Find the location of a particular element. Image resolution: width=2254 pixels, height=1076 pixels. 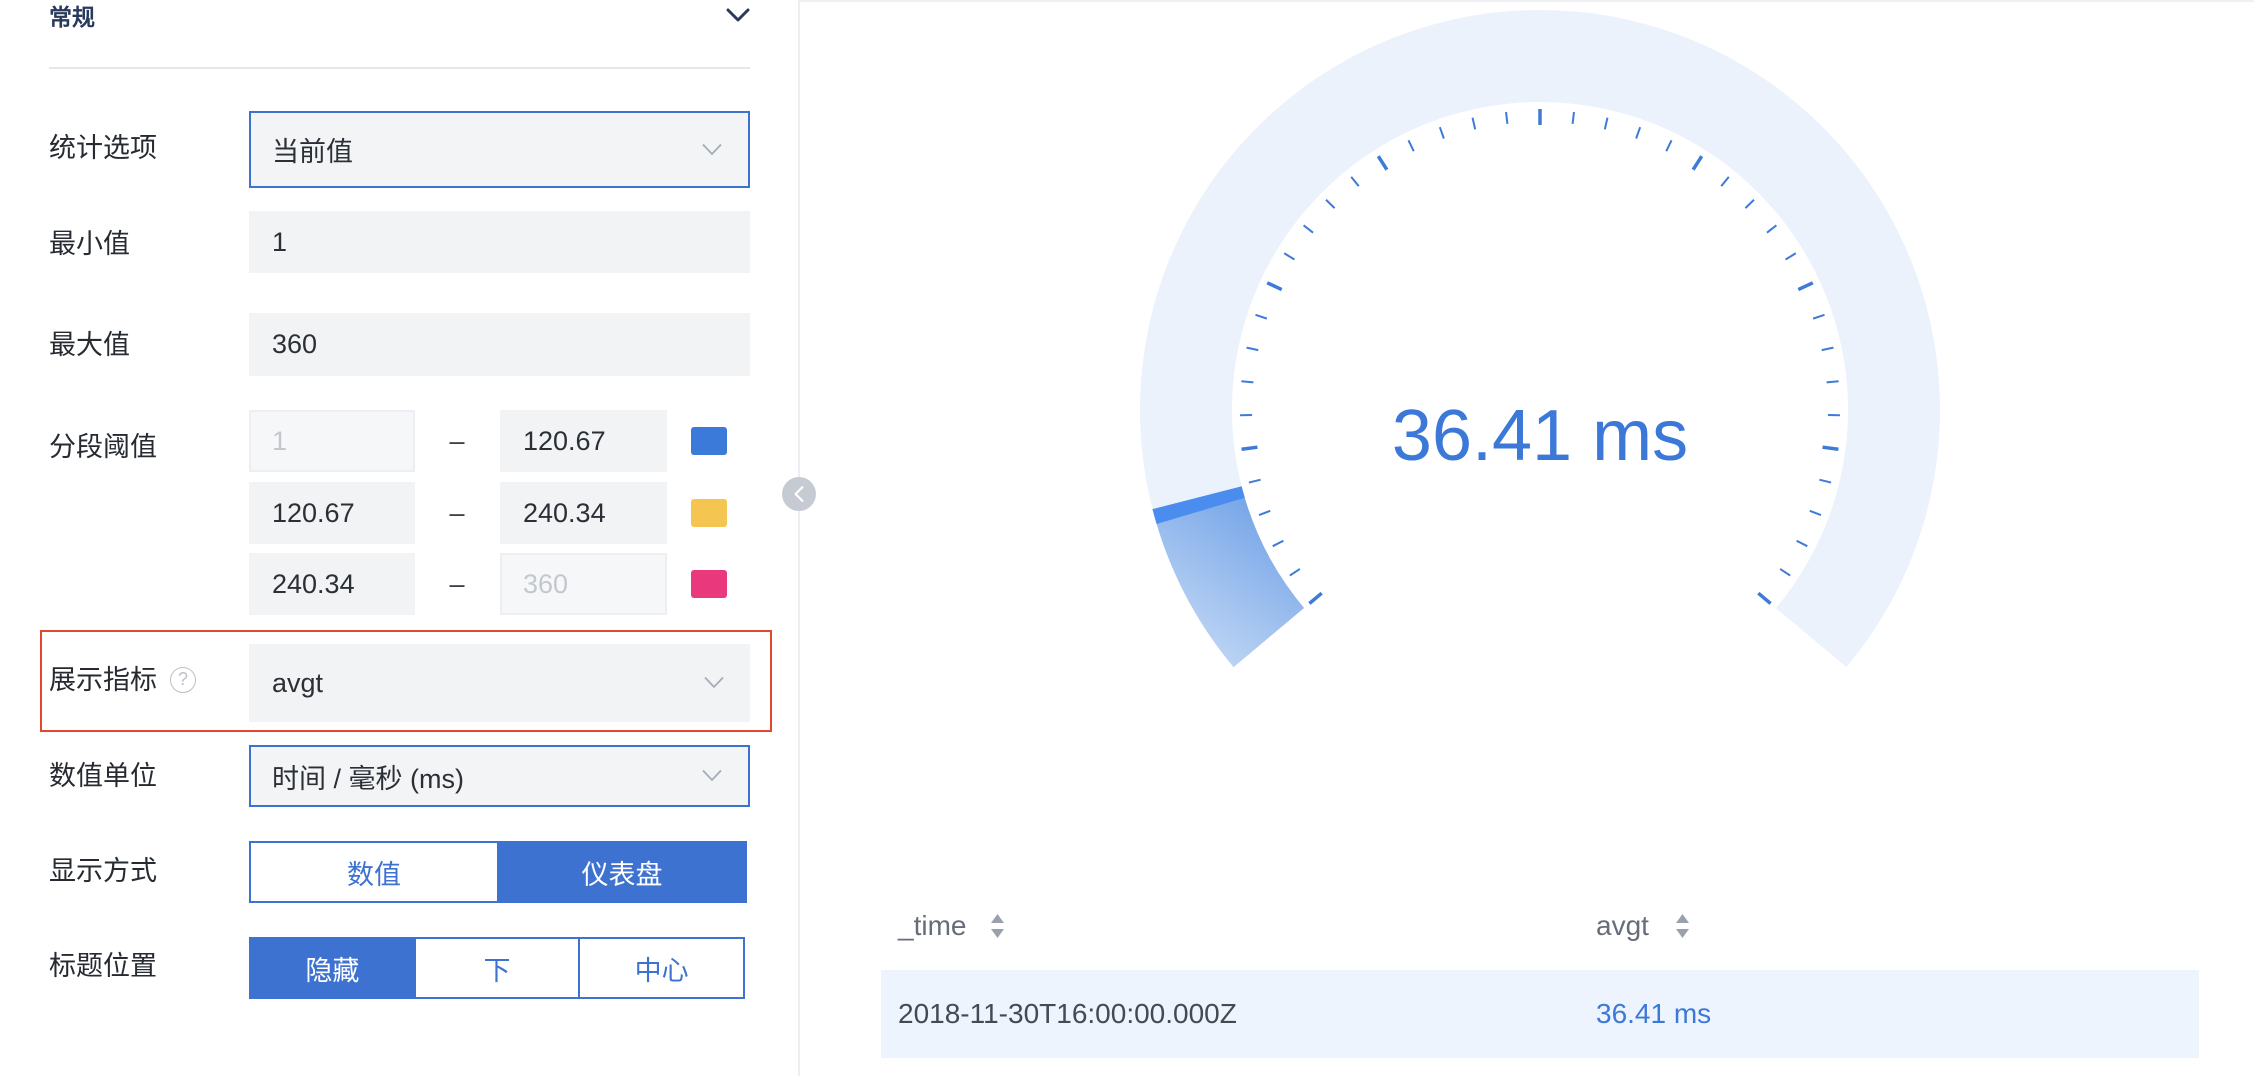

stat-option-label: 统计选项 is located at coordinates (103, 148).